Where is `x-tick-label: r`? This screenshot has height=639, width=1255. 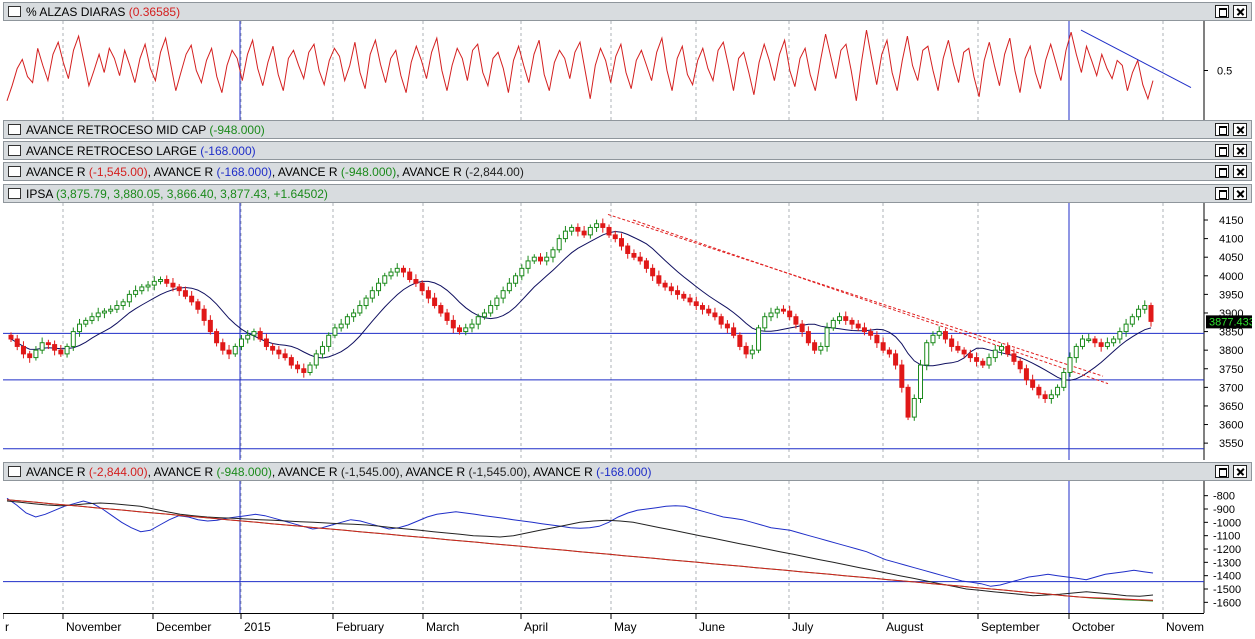 x-tick-label: r is located at coordinates (7, 627).